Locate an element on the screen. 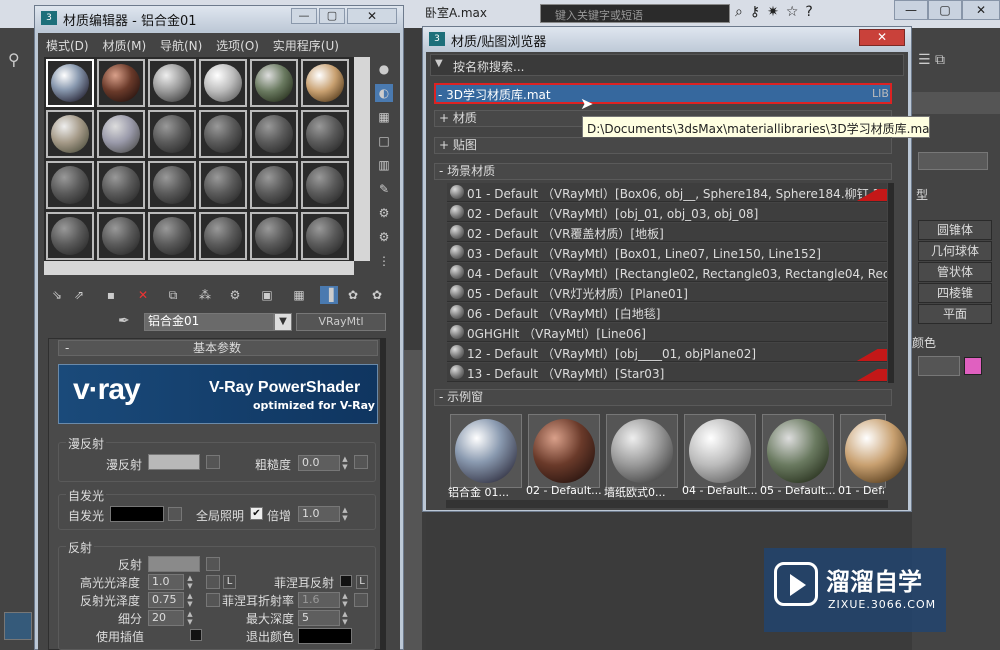  max-restore-button: ▢ is located at coordinates (945, 10).